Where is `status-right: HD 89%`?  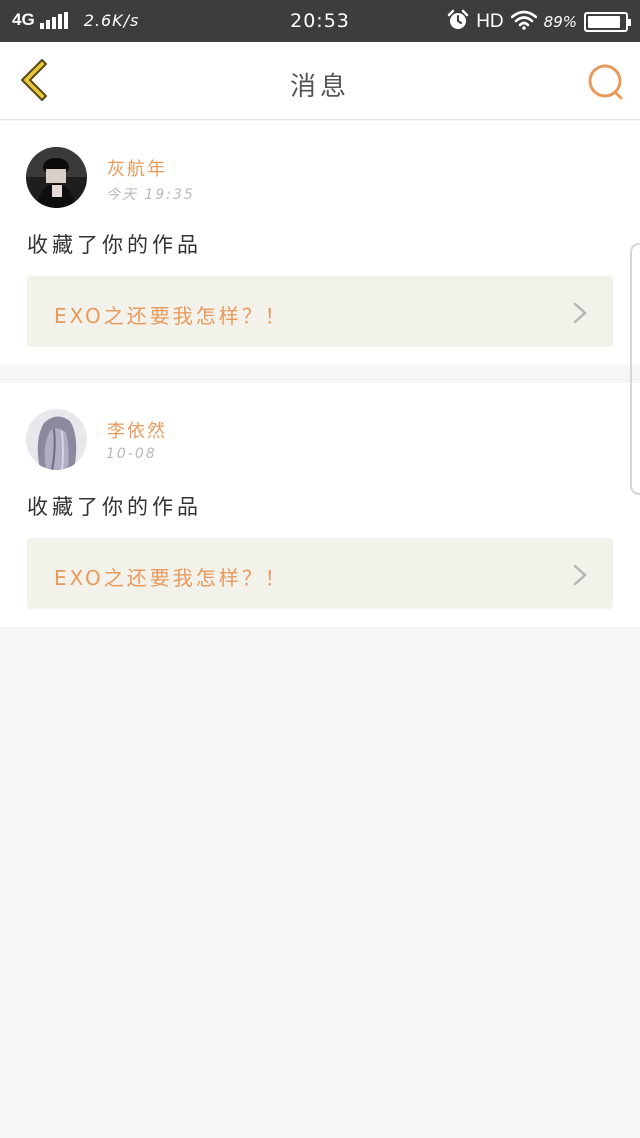 status-right: HD 89% is located at coordinates (535, 22).